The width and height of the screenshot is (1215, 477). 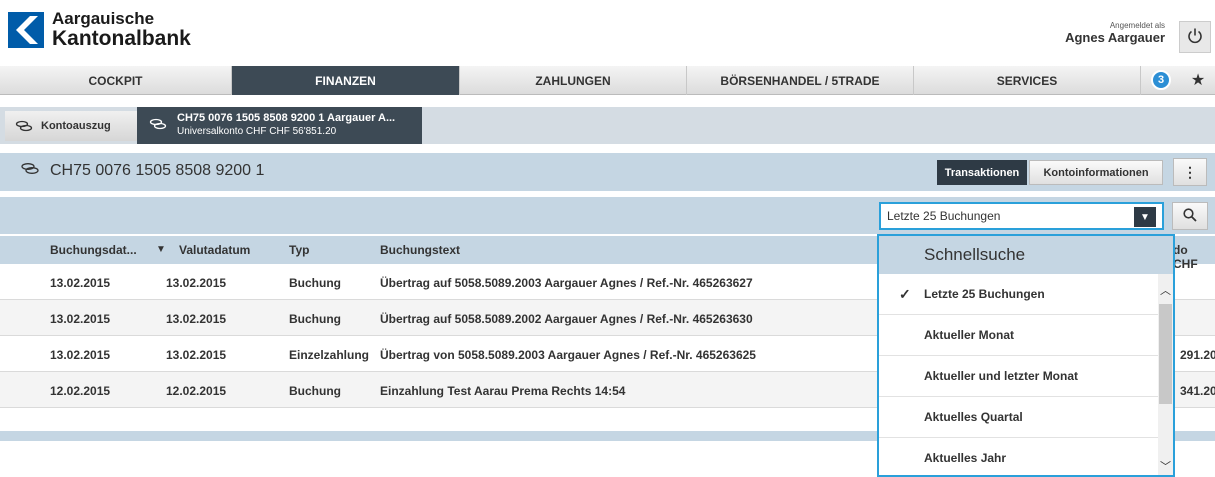 I want to click on logout-button, so click(x=1195, y=37).